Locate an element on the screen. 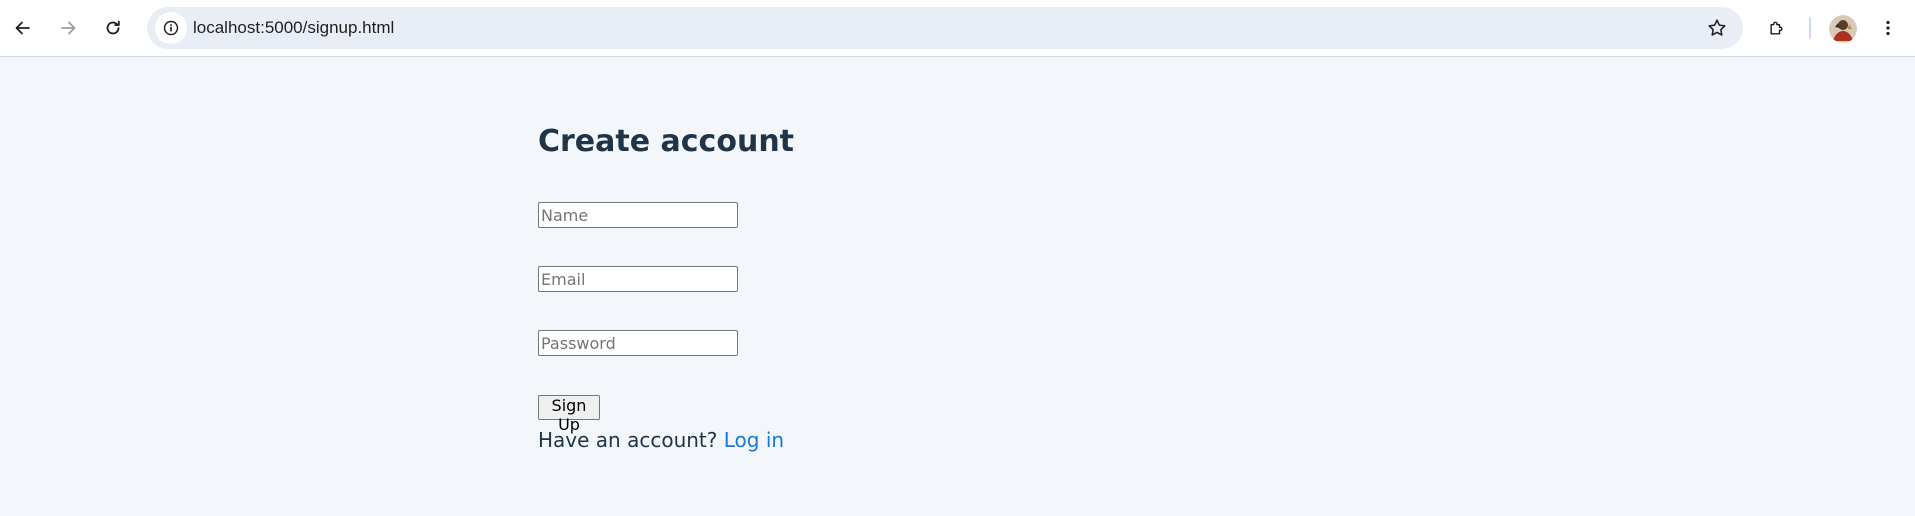 This screenshot has width=1915, height=516. arrow-right-icon is located at coordinates (68, 28).